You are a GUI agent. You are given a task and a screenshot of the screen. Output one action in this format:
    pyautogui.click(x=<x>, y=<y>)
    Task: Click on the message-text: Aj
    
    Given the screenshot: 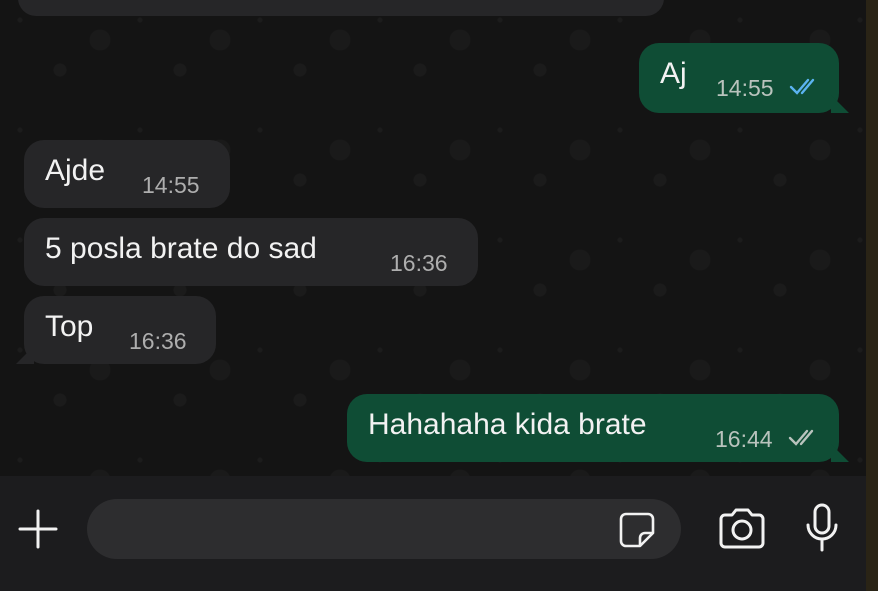 What is the action you would take?
    pyautogui.click(x=673, y=73)
    